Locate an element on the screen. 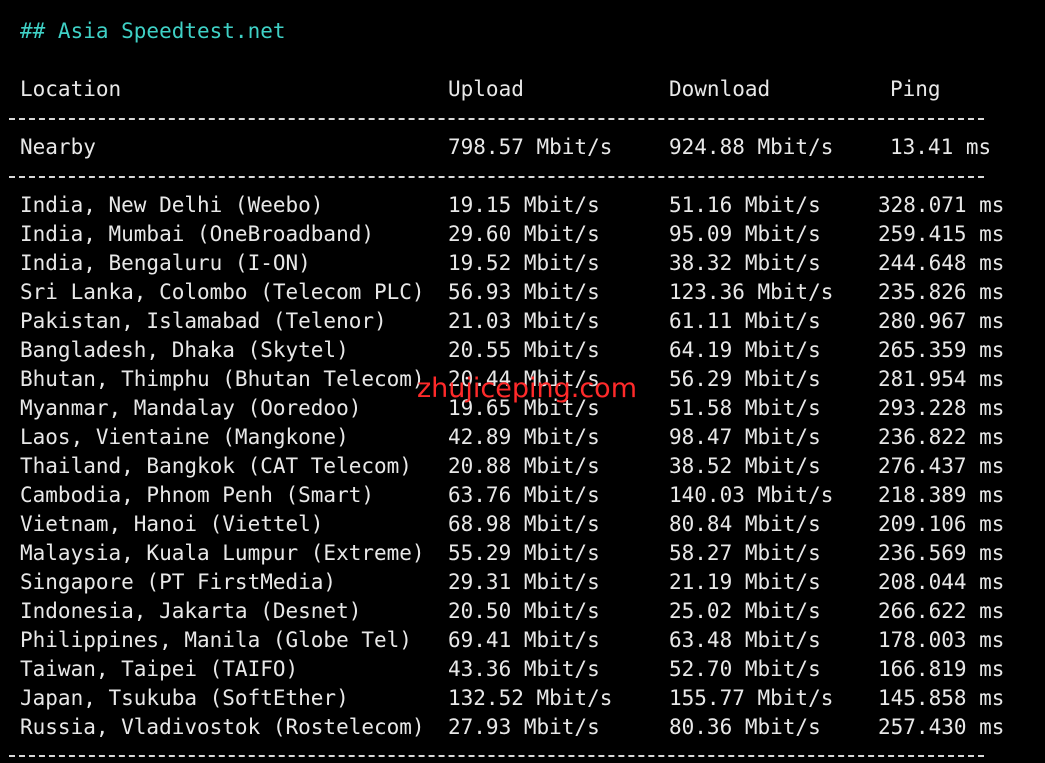 This screenshot has height=763, width=1045. row-ping: 280.967 ms is located at coordinates (941, 321).